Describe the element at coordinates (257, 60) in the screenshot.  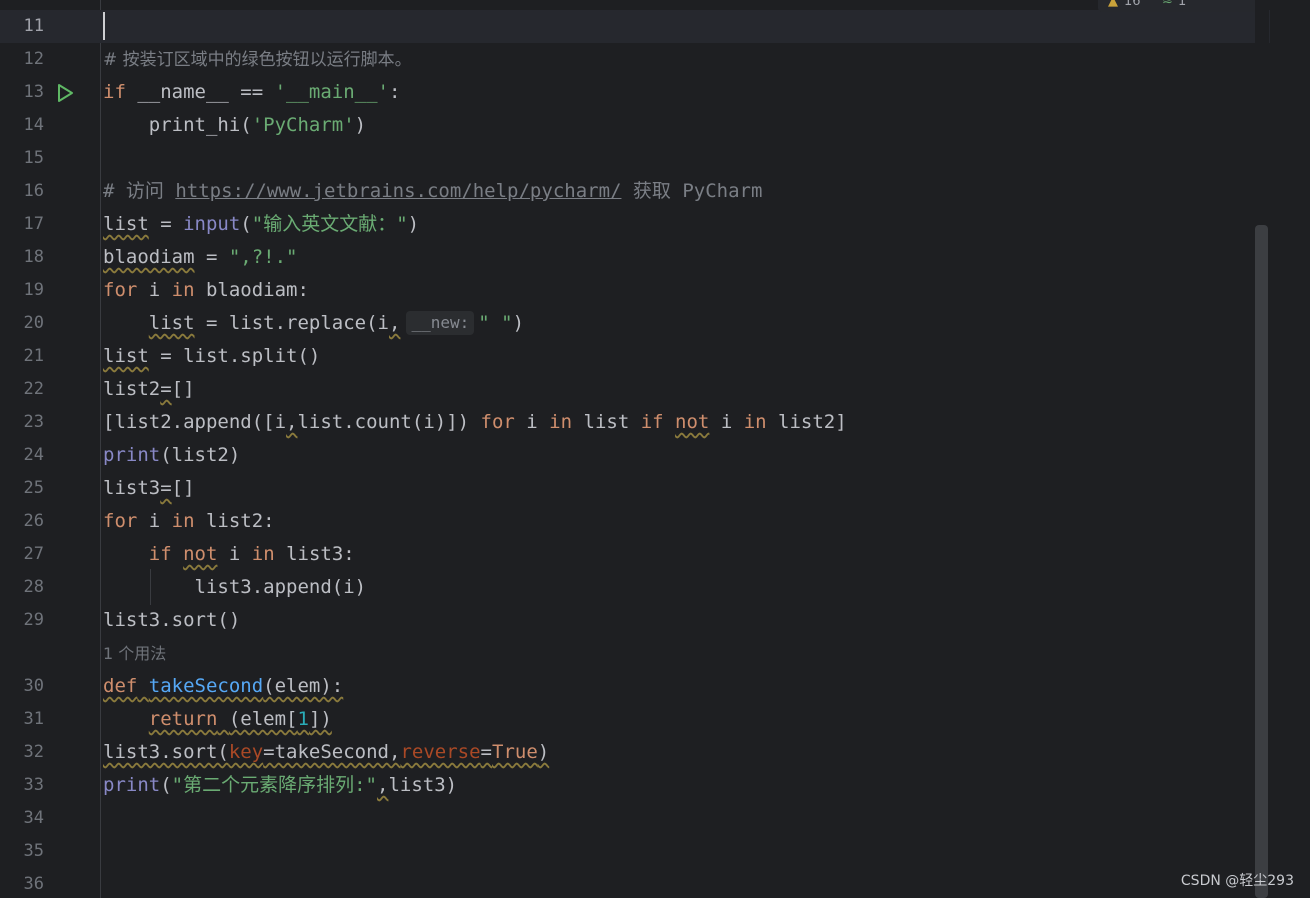
I see `code-text: # 按装订区域中的绿色按钮以运行脚本。` at that location.